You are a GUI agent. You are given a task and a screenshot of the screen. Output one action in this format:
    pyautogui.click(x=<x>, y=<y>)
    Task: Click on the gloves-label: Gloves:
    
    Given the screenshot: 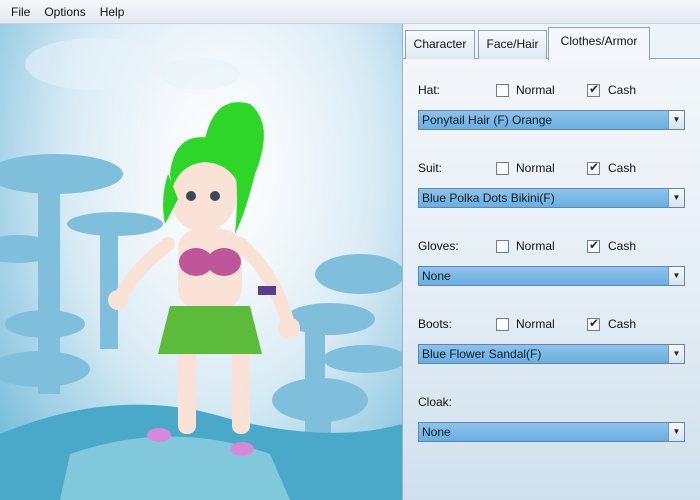 What is the action you would take?
    pyautogui.click(x=438, y=246)
    